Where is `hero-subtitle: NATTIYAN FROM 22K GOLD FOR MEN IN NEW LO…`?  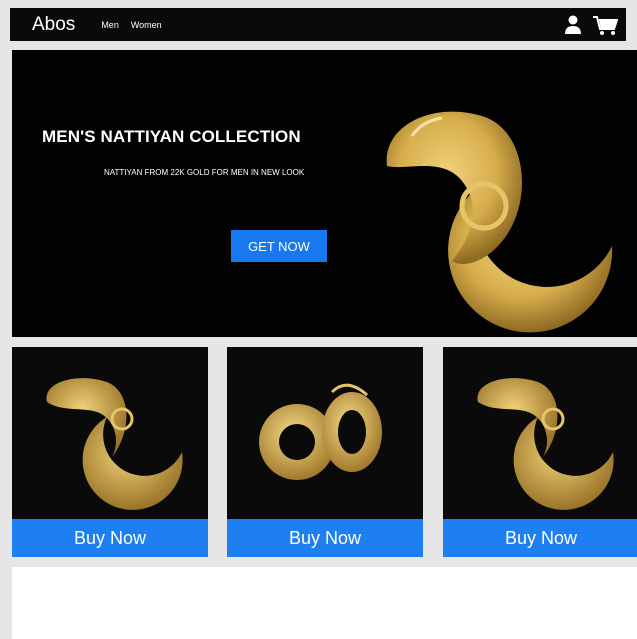 hero-subtitle: NATTIYAN FROM 22K GOLD FOR MEN IN NEW LO… is located at coordinates (204, 172).